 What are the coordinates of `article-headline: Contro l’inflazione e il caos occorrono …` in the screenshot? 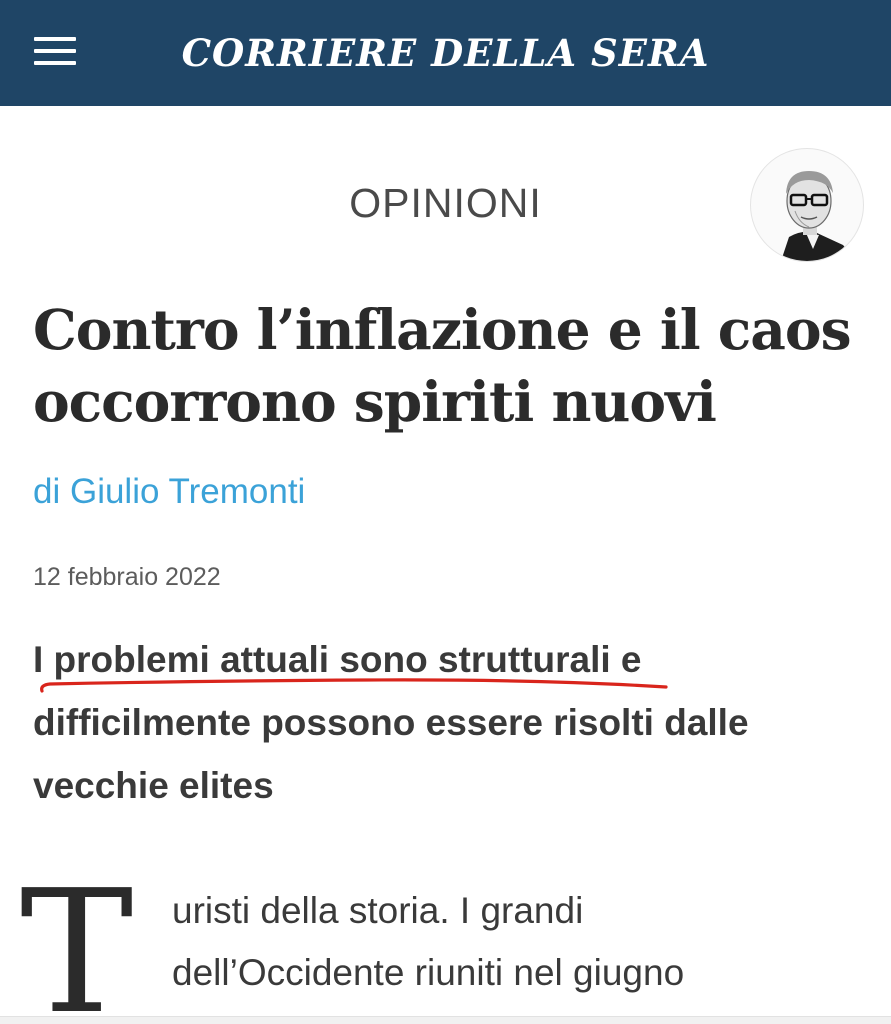 It's located at (442, 365).